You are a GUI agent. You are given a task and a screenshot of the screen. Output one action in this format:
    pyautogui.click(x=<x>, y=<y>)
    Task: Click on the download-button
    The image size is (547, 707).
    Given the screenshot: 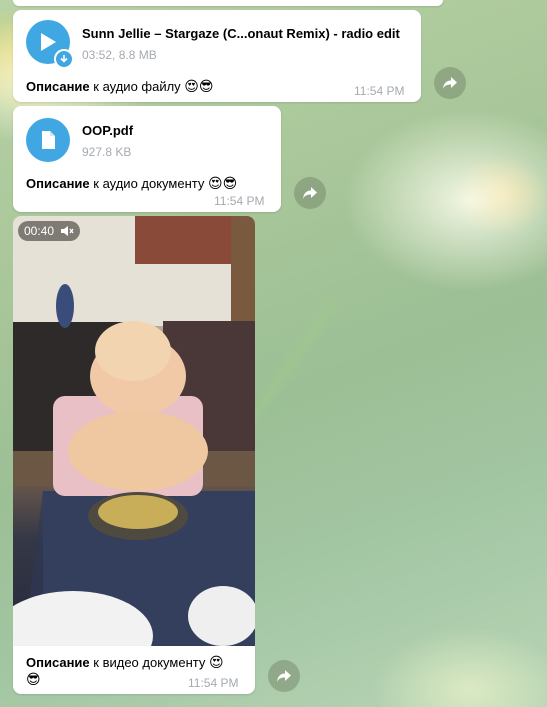 What is the action you would take?
    pyautogui.click(x=64, y=59)
    